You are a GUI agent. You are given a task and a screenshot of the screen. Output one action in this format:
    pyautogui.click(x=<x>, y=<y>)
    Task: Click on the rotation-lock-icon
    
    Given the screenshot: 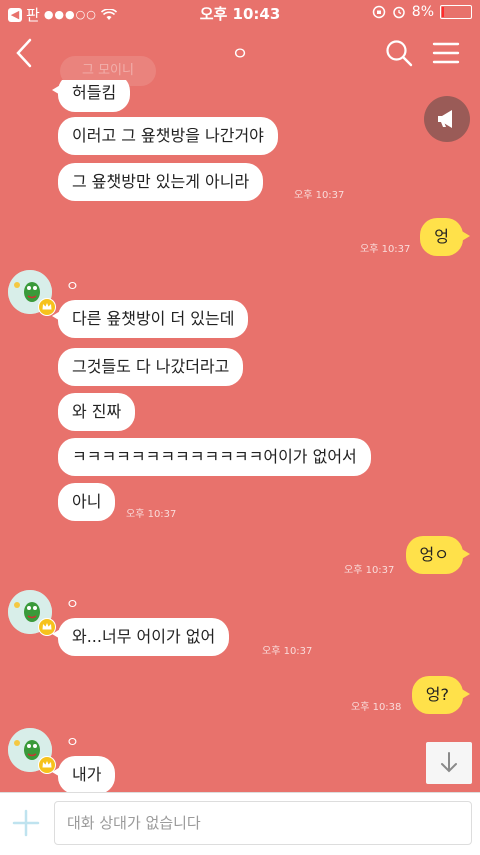 What is the action you would take?
    pyautogui.click(x=379, y=12)
    